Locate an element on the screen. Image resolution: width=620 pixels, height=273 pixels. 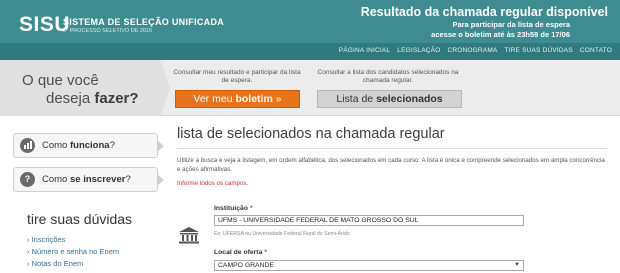
how-to-register-label: Como se inscrever? is located at coordinates (86, 179).